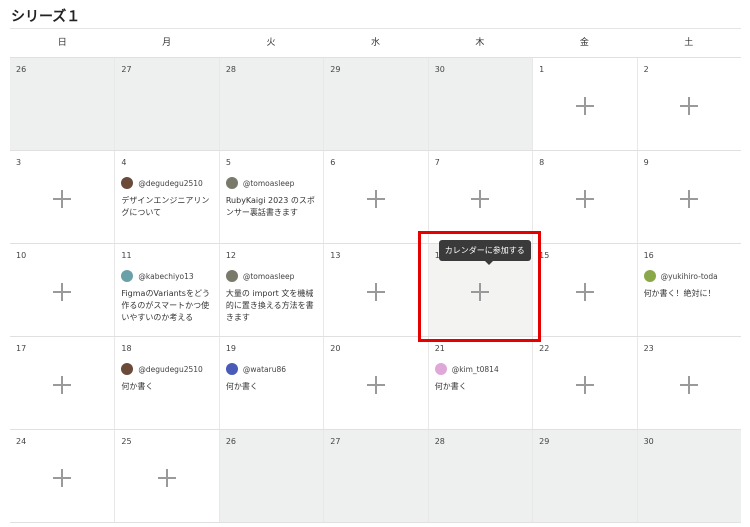 Image resolution: width=750 pixels, height=527 pixels. Describe the element at coordinates (272, 207) in the screenshot. I see `entry-title: RubyKaigi 2023 のスポンサー裏話書きます` at that location.